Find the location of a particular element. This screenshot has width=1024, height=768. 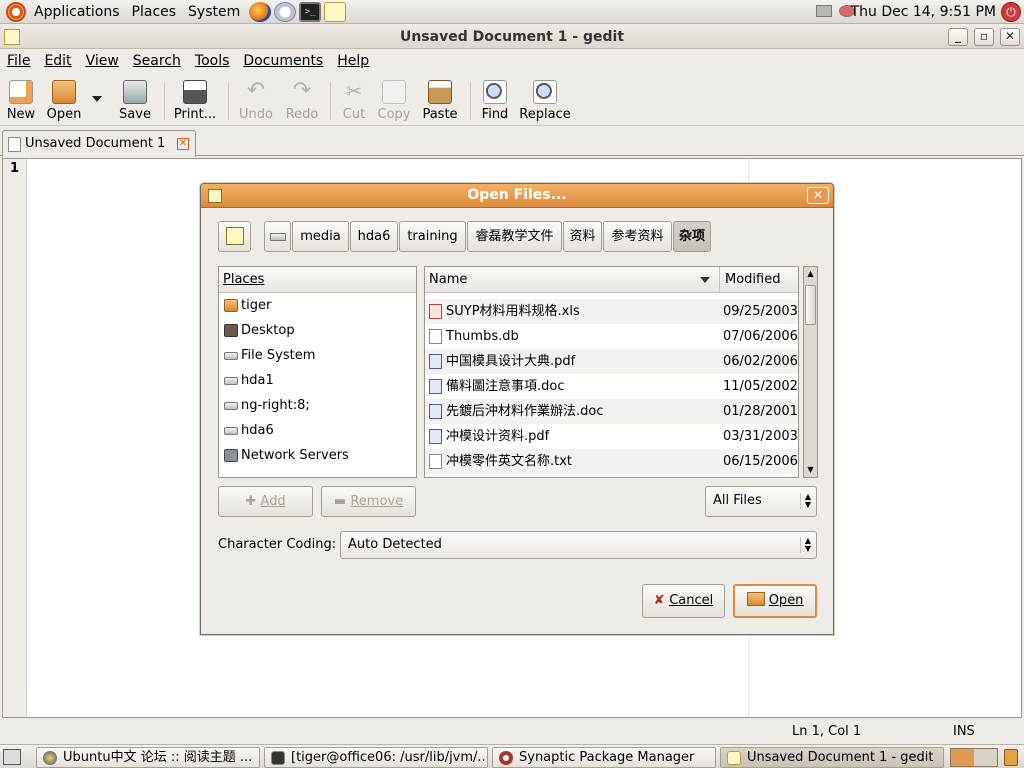

taskbar-item-gedit: Unsaved Document 1 - gedit is located at coordinates (832, 757).